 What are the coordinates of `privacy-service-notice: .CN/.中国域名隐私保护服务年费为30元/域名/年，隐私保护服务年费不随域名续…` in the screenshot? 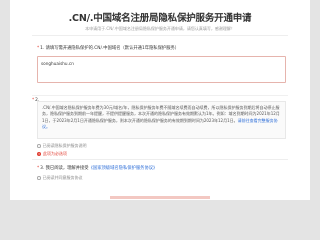 It's located at (161, 120).